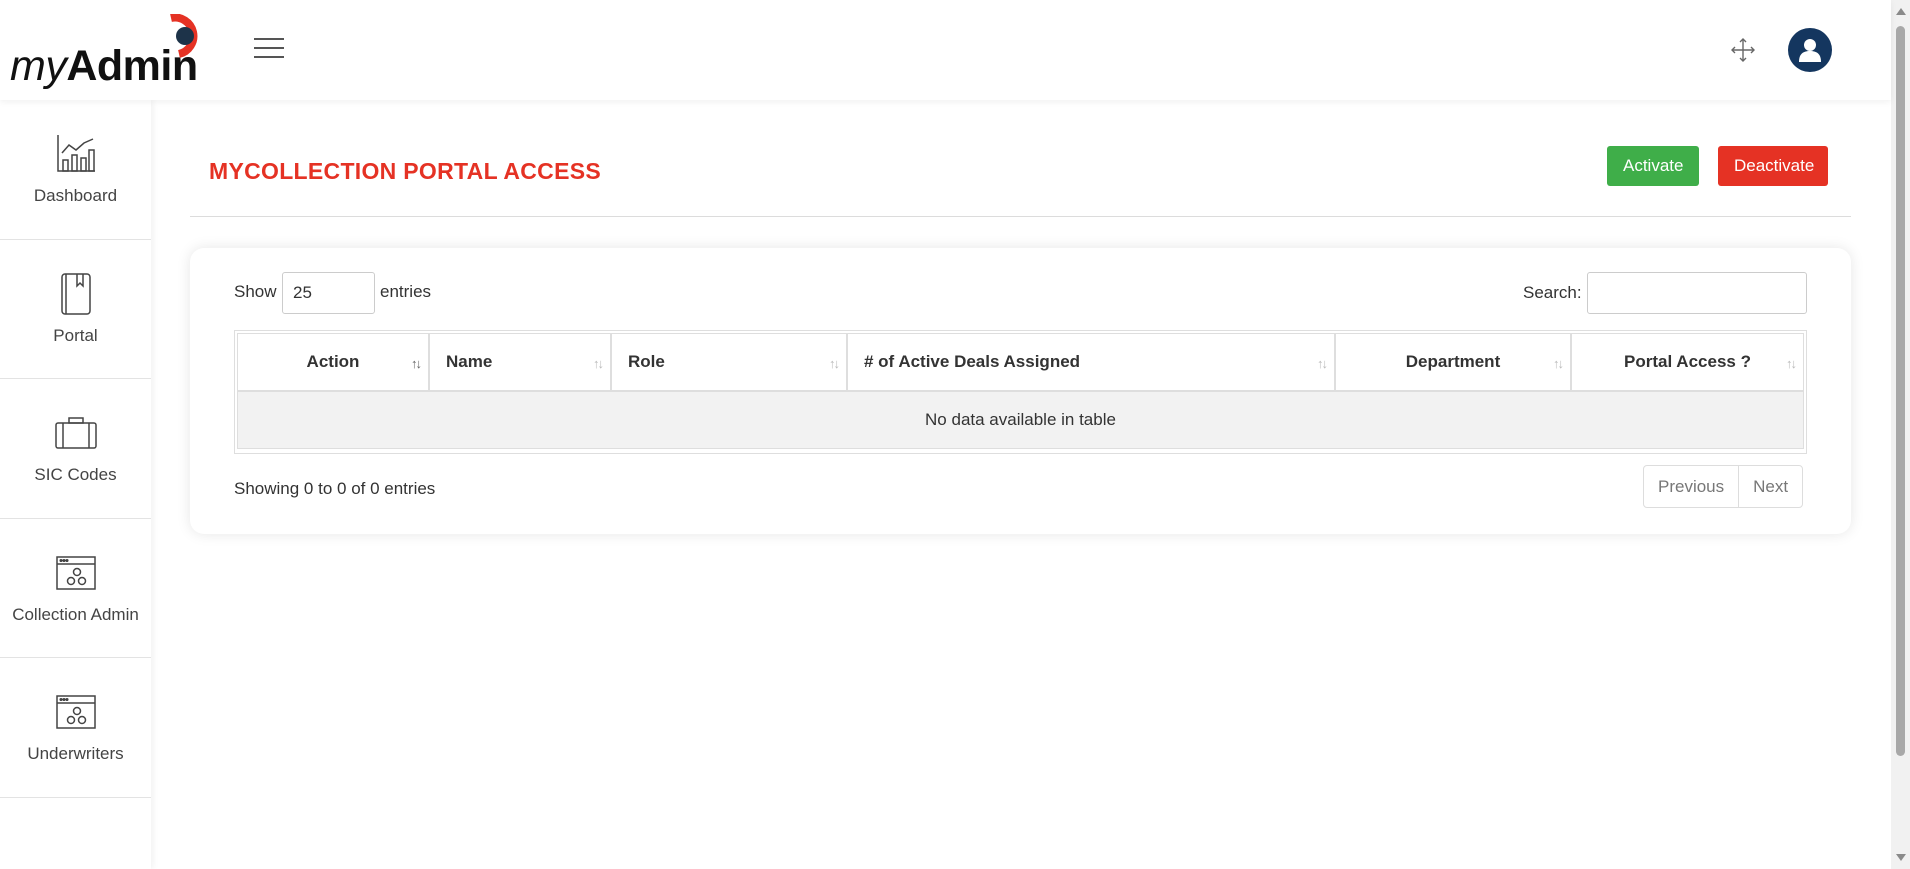 The width and height of the screenshot is (1910, 869). I want to click on page-length-select, so click(328, 293).